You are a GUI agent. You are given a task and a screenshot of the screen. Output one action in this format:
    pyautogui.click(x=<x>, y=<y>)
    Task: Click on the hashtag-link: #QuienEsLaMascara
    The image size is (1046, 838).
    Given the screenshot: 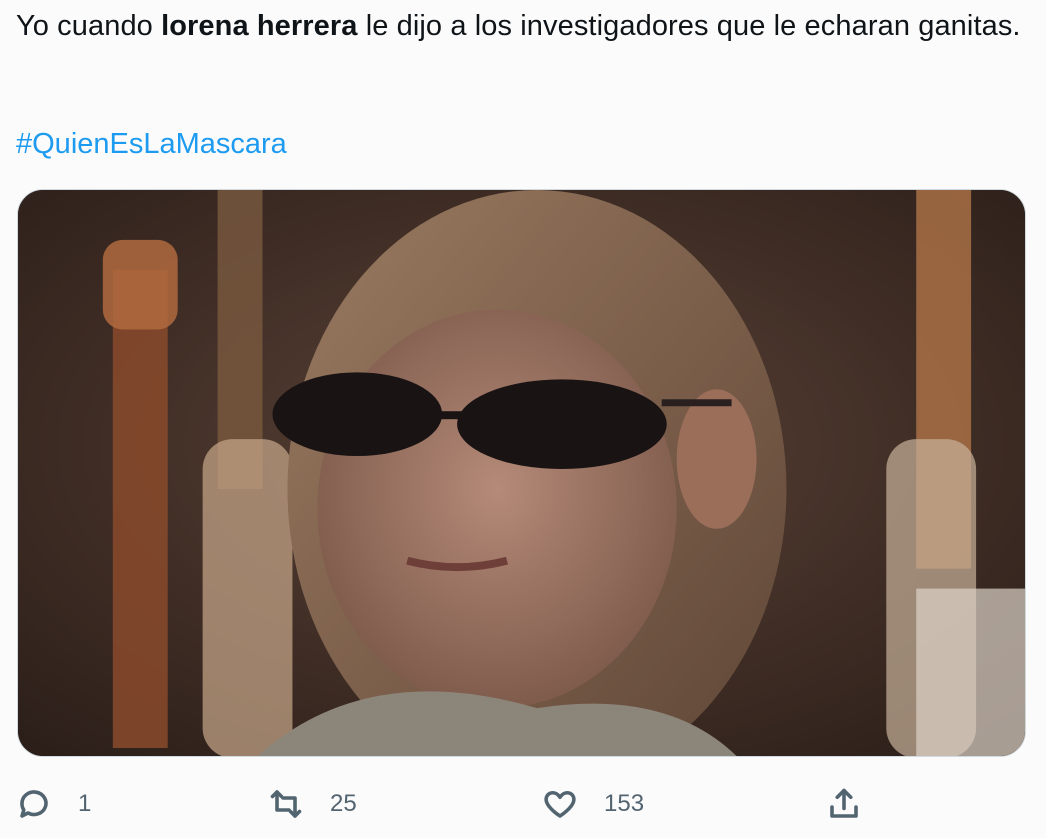 What is the action you would take?
    pyautogui.click(x=151, y=144)
    